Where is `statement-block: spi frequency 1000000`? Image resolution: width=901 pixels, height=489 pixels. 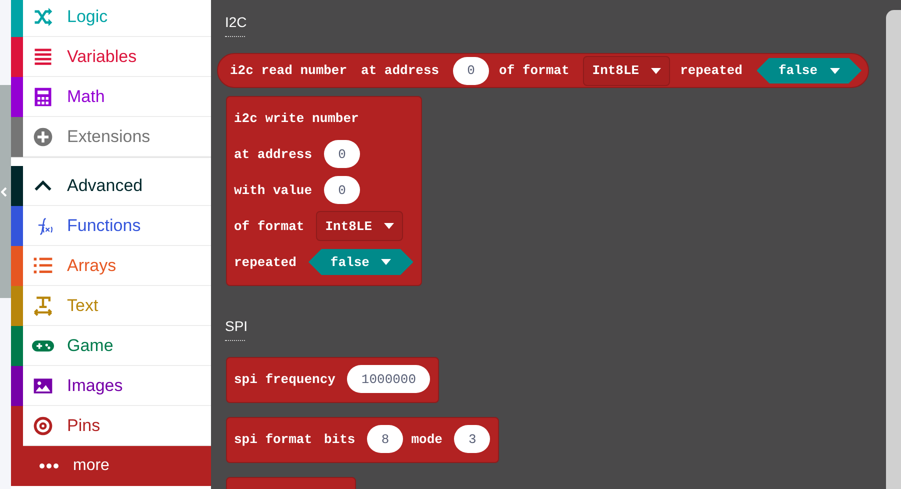
statement-block: spi frequency 1000000 is located at coordinates (333, 380).